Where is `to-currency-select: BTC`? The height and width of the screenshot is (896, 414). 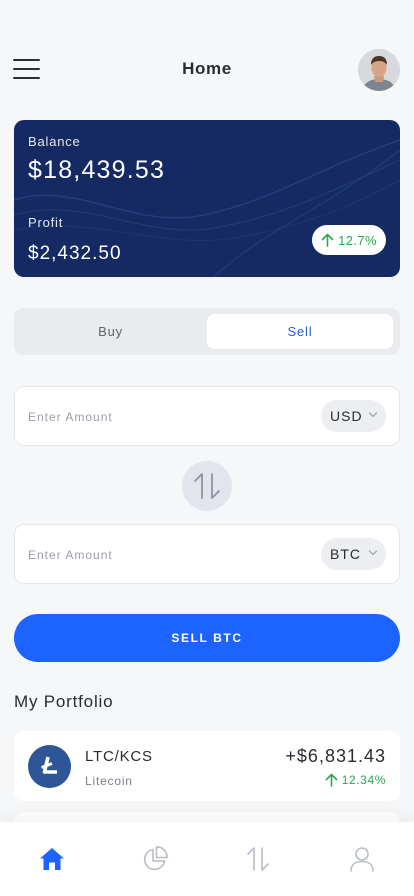
to-currency-select: BTC is located at coordinates (353, 554).